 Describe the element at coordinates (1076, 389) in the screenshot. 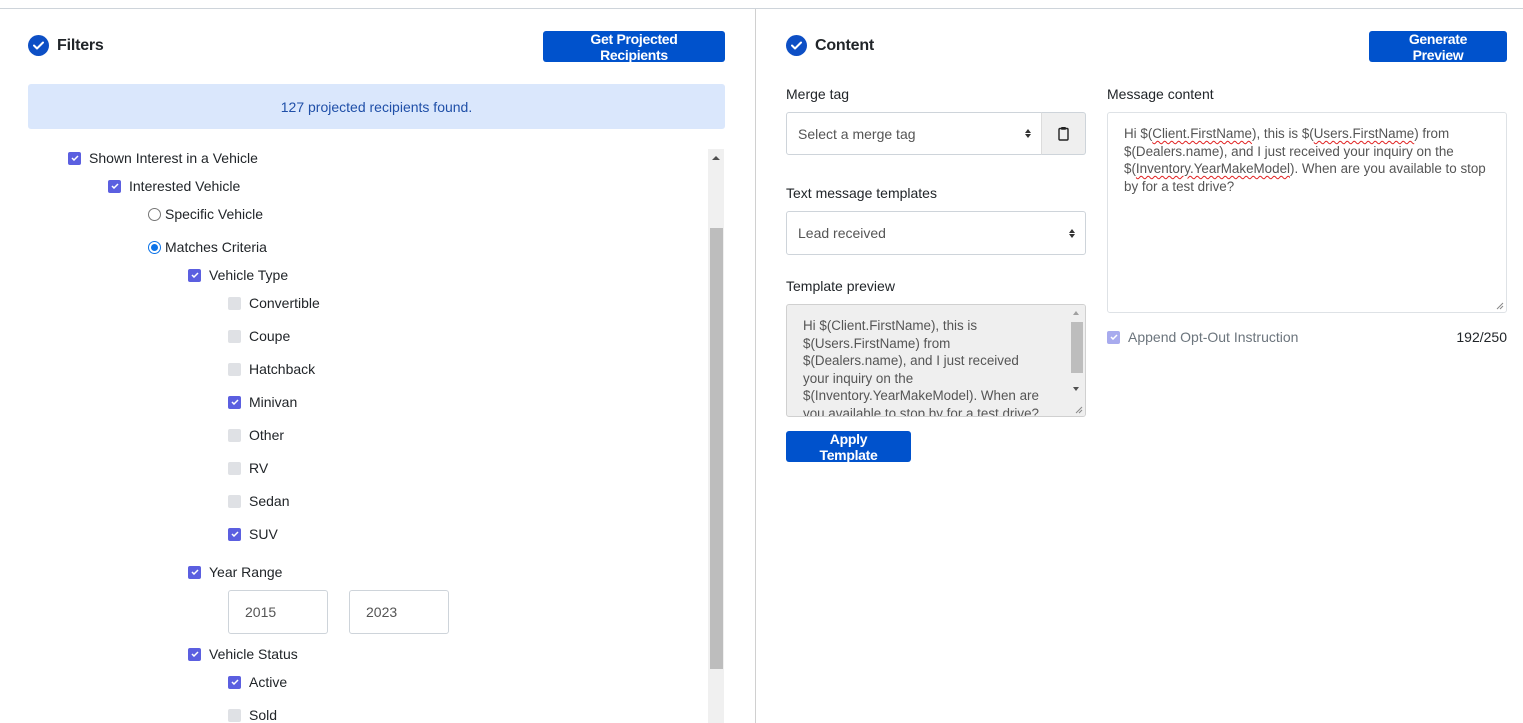

I see `scroll-down-arrow-icon` at that location.